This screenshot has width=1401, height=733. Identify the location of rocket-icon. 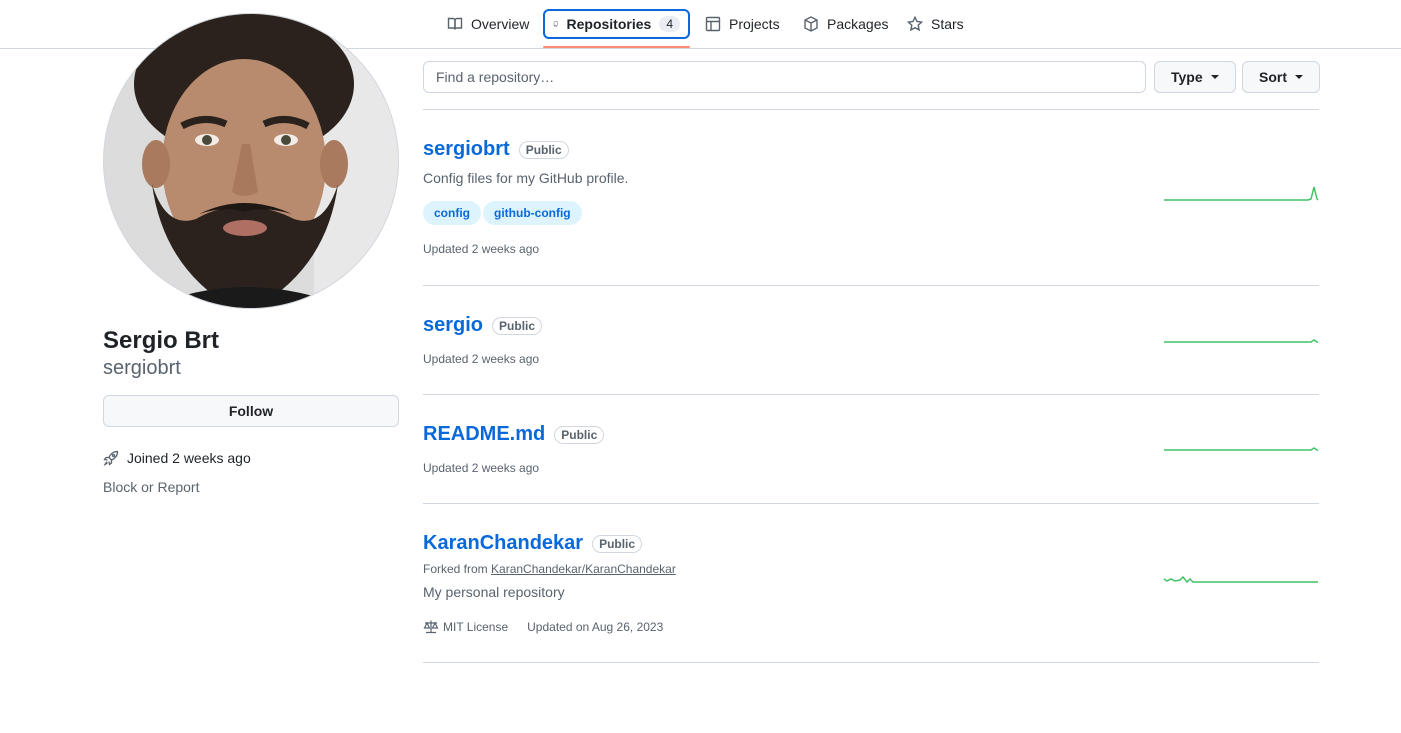
(111, 458).